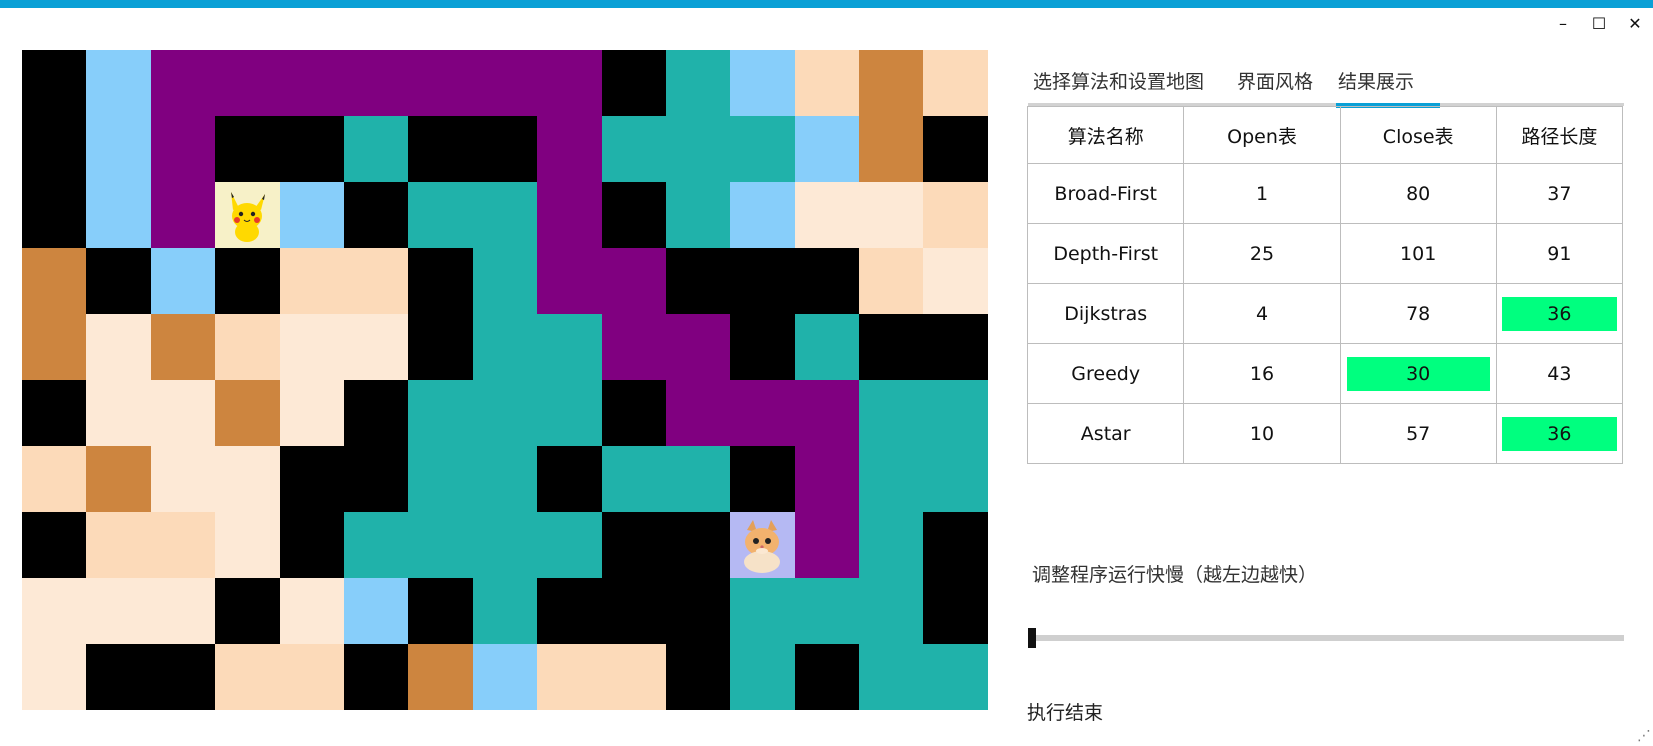  Describe the element at coordinates (1326, 638) in the screenshot. I see `slider-track` at that location.